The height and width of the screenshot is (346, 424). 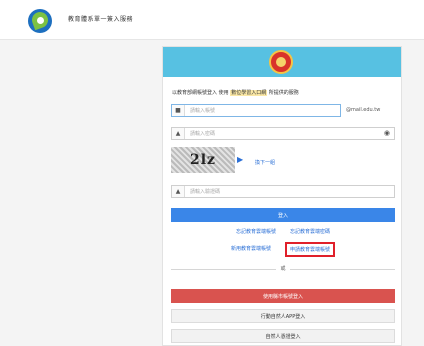 I want to click on user-icon: ■, so click(x=178, y=110).